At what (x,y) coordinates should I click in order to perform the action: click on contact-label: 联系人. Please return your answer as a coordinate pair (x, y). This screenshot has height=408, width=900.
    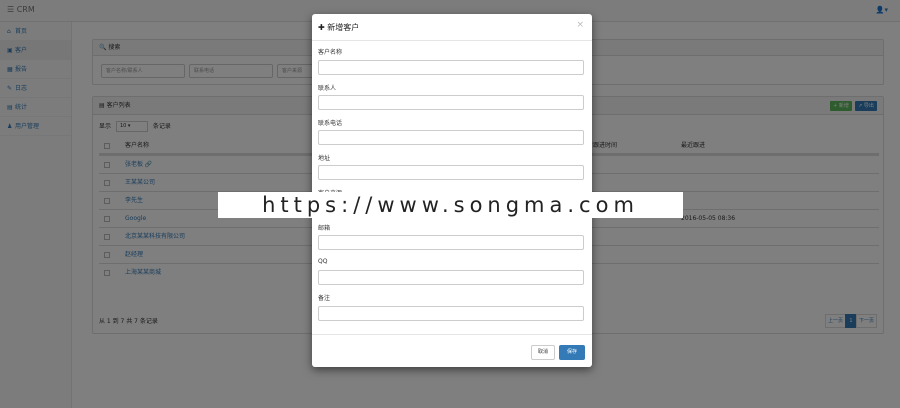
    Looking at the image, I should click on (327, 88).